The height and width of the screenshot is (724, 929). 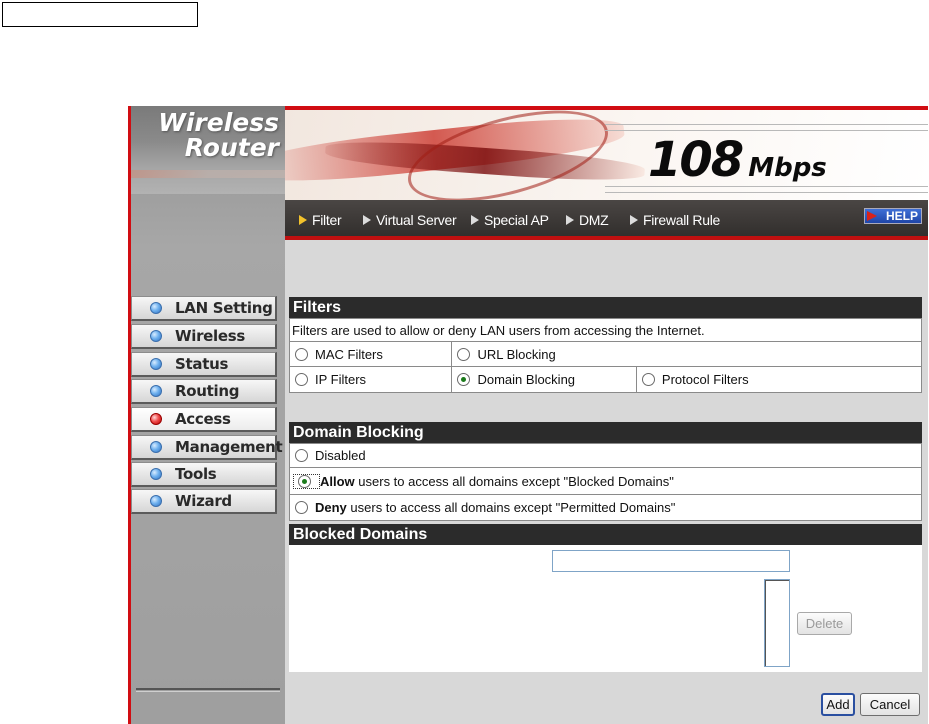 I want to click on domain-blocking-radio, so click(x=464, y=379).